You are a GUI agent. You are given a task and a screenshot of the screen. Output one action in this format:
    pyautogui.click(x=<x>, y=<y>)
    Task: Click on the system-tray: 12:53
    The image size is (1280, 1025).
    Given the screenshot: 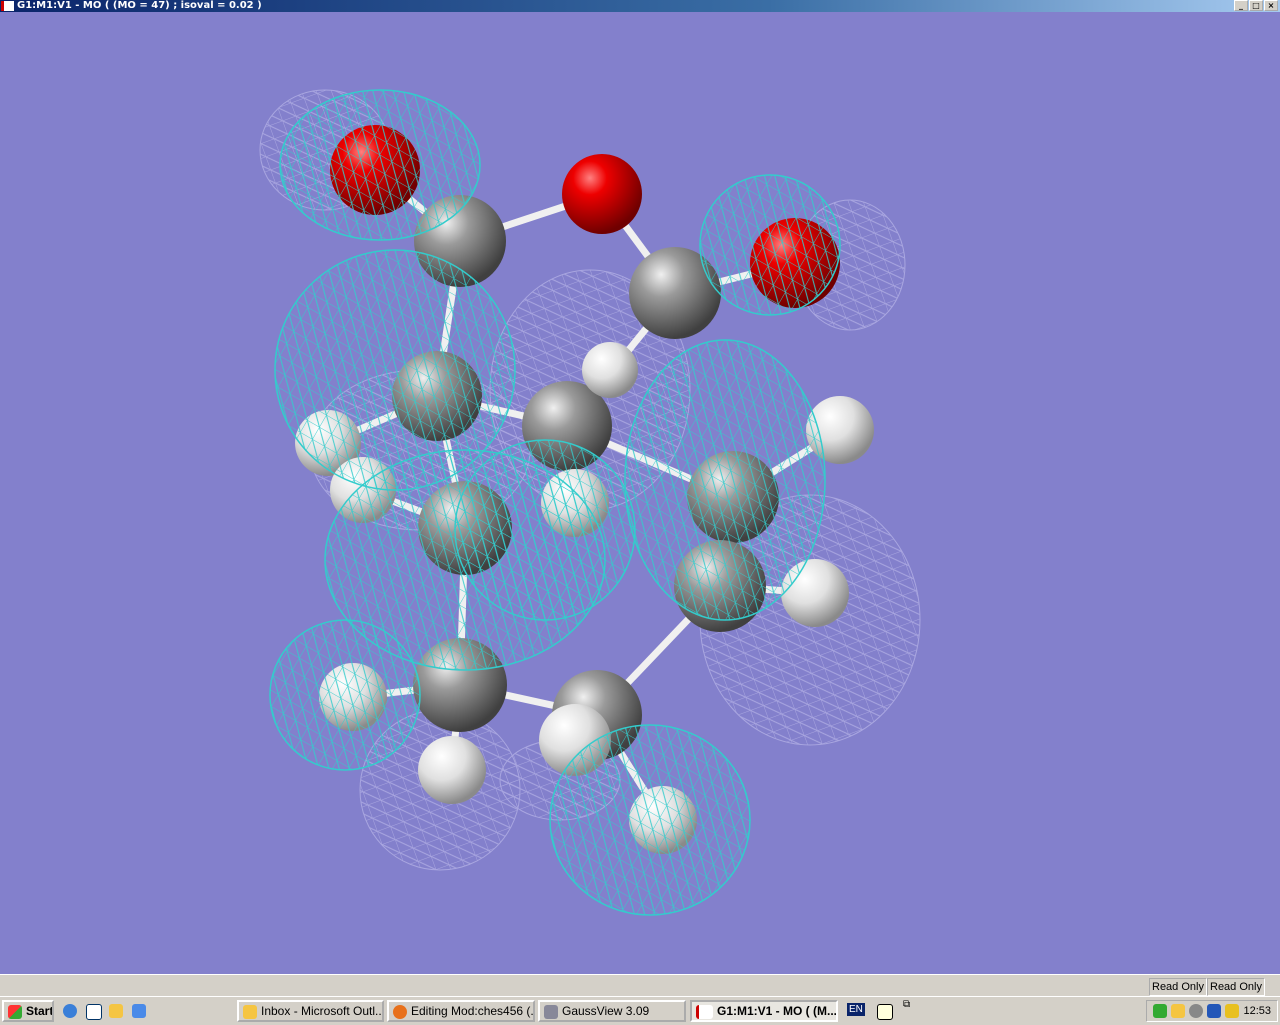 What is the action you would take?
    pyautogui.click(x=1212, y=1011)
    